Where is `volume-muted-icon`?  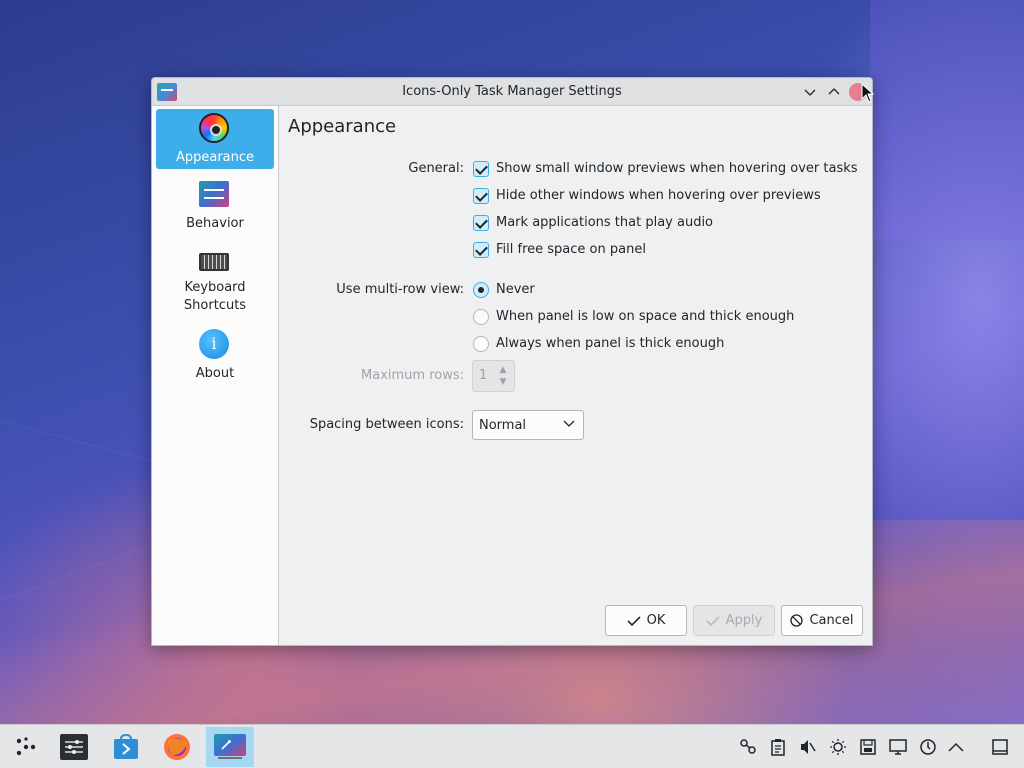
volume-muted-icon is located at coordinates (808, 747).